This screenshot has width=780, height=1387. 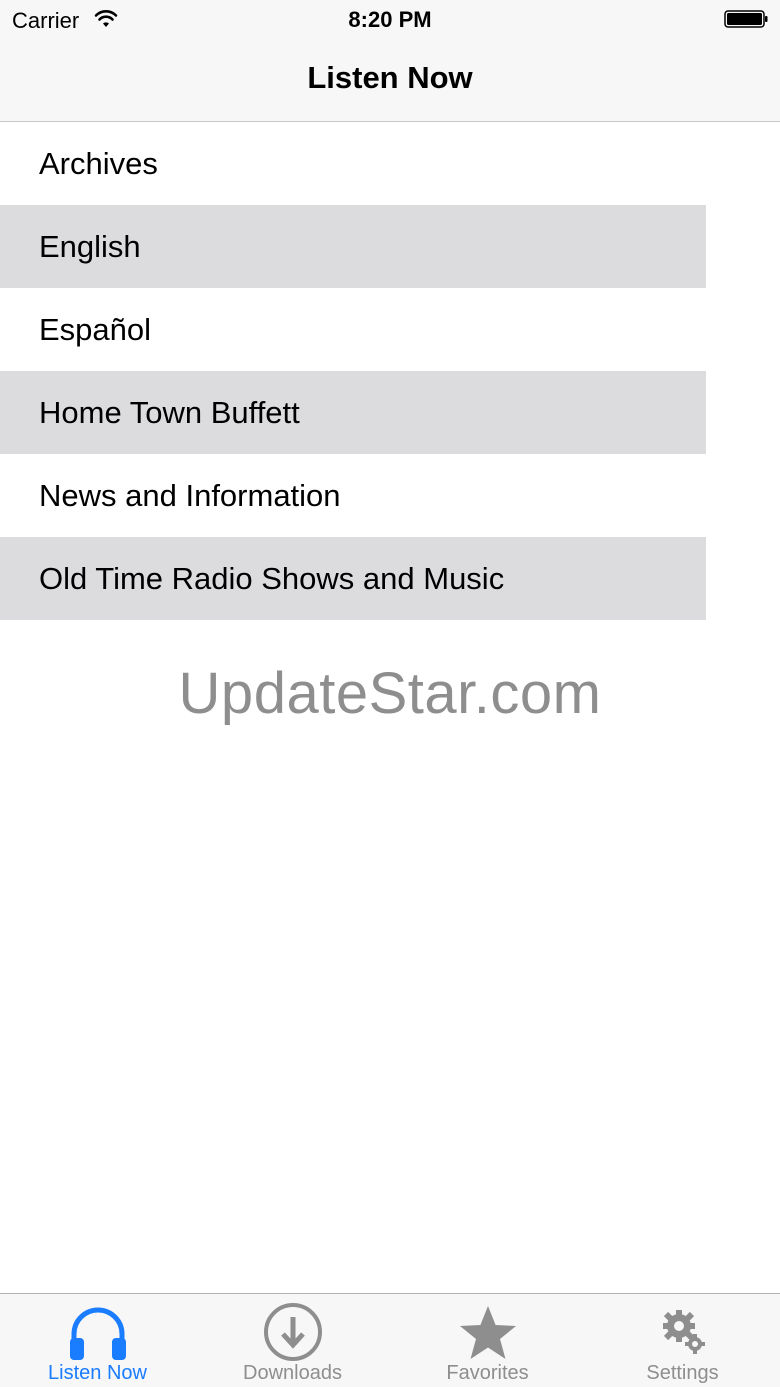 I want to click on tab-label: Favorites, so click(x=487, y=1373).